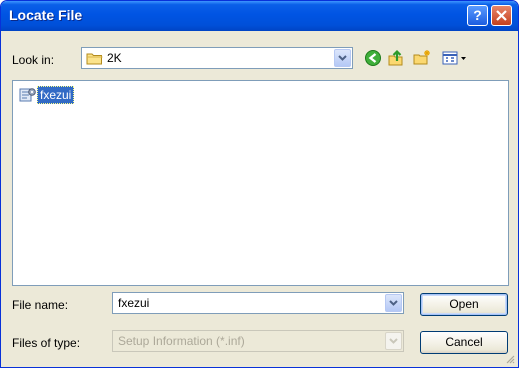 The width and height of the screenshot is (519, 368). Describe the element at coordinates (259, 16) in the screenshot. I see `title-bar: Locate File ?` at that location.